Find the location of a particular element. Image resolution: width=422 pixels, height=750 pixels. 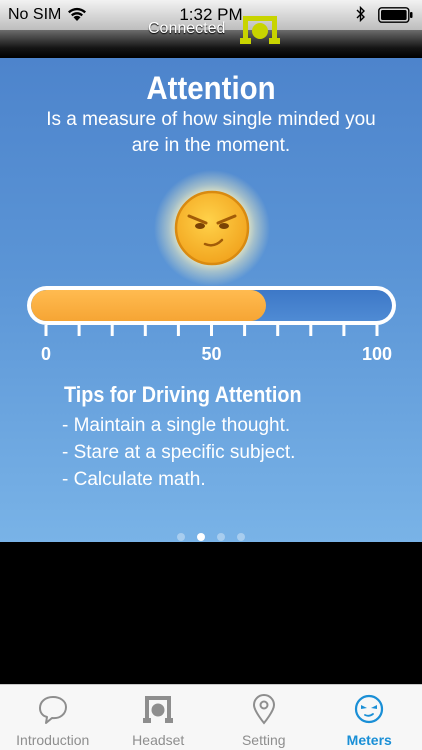

meter-scale-label: 0 is located at coordinates (46, 354).